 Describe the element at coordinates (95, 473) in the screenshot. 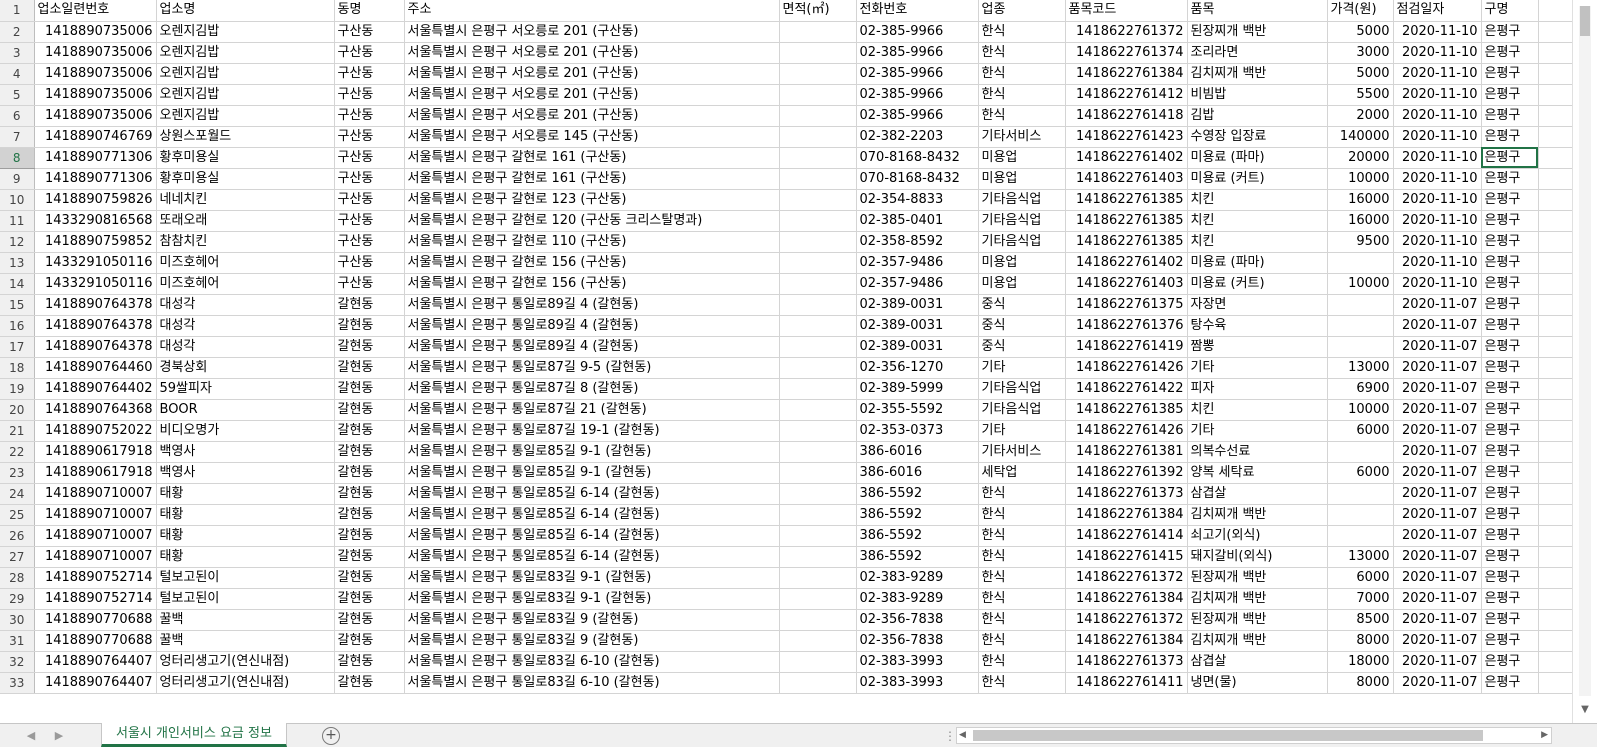

I see `table-cell: 1418890617918` at that location.